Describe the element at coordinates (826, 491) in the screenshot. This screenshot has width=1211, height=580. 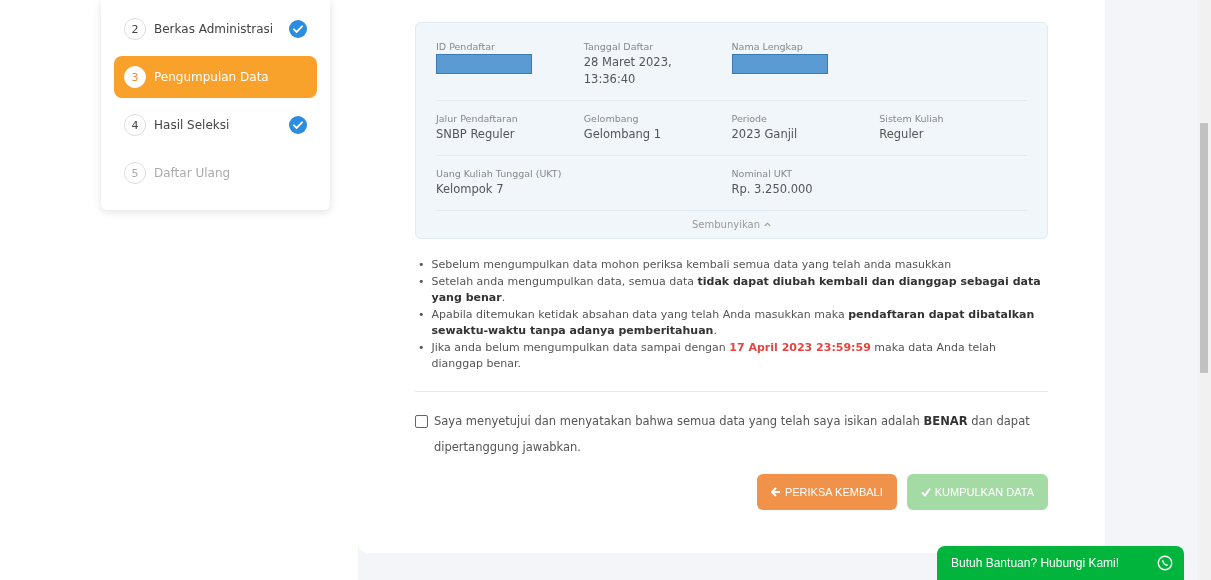
I see `back-button: PERIKSA KEMBALI` at that location.